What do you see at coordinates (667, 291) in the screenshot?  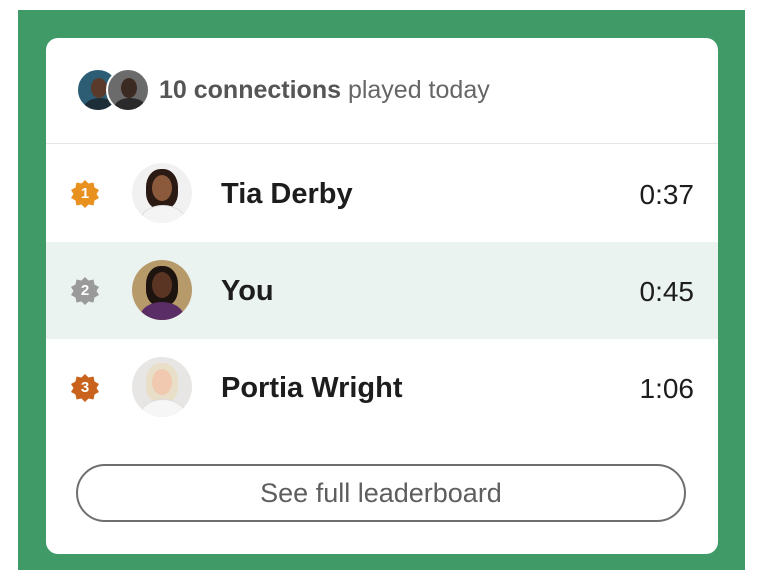 I see `player-time: 0:45` at bounding box center [667, 291].